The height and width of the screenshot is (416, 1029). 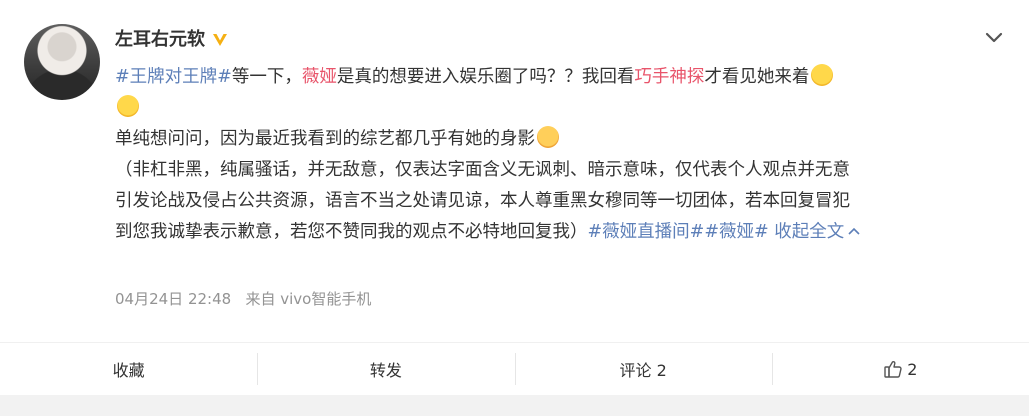 I want to click on repost-label: 转发, so click(x=385, y=370).